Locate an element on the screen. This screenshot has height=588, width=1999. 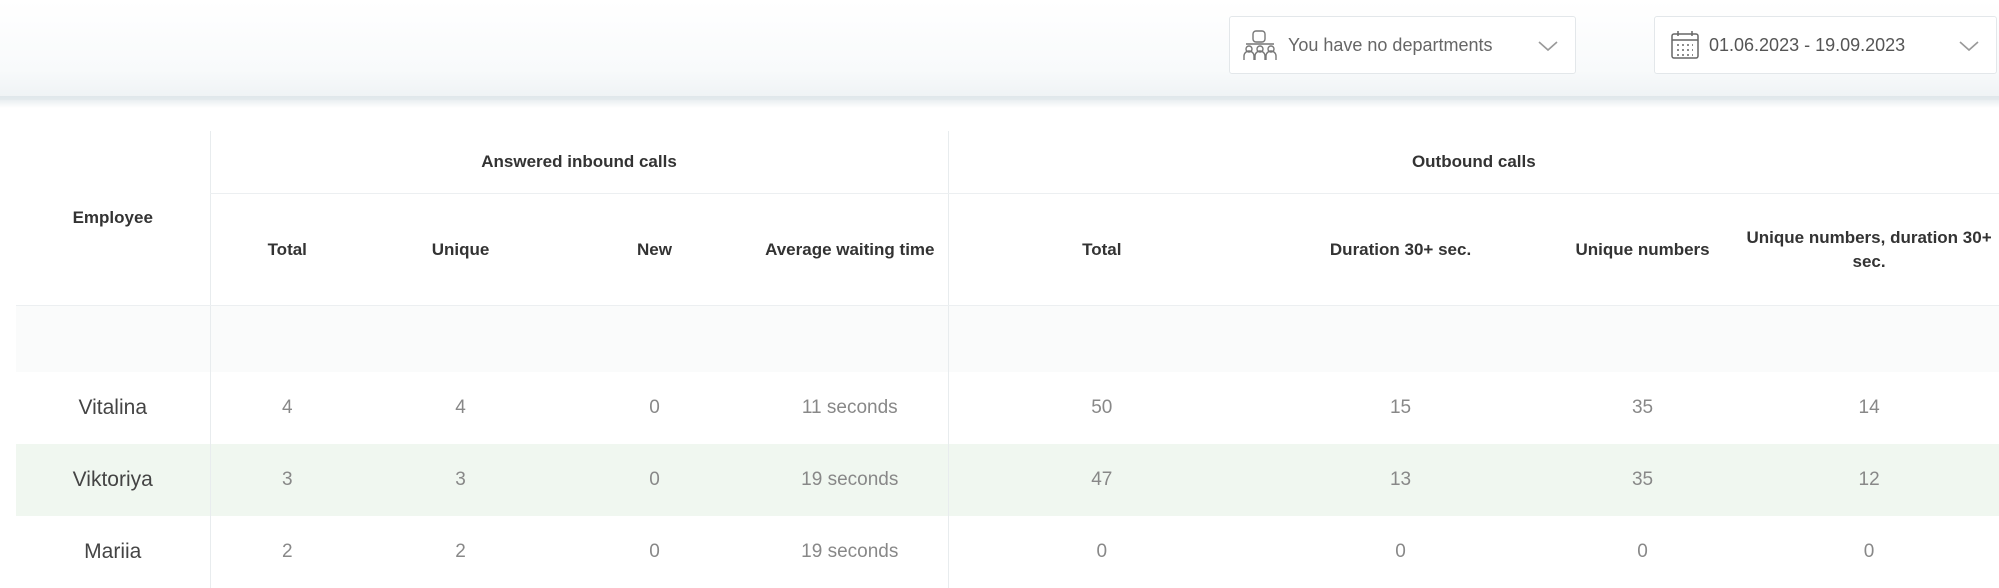
inbound-unique-cell: 4 is located at coordinates (460, 407).